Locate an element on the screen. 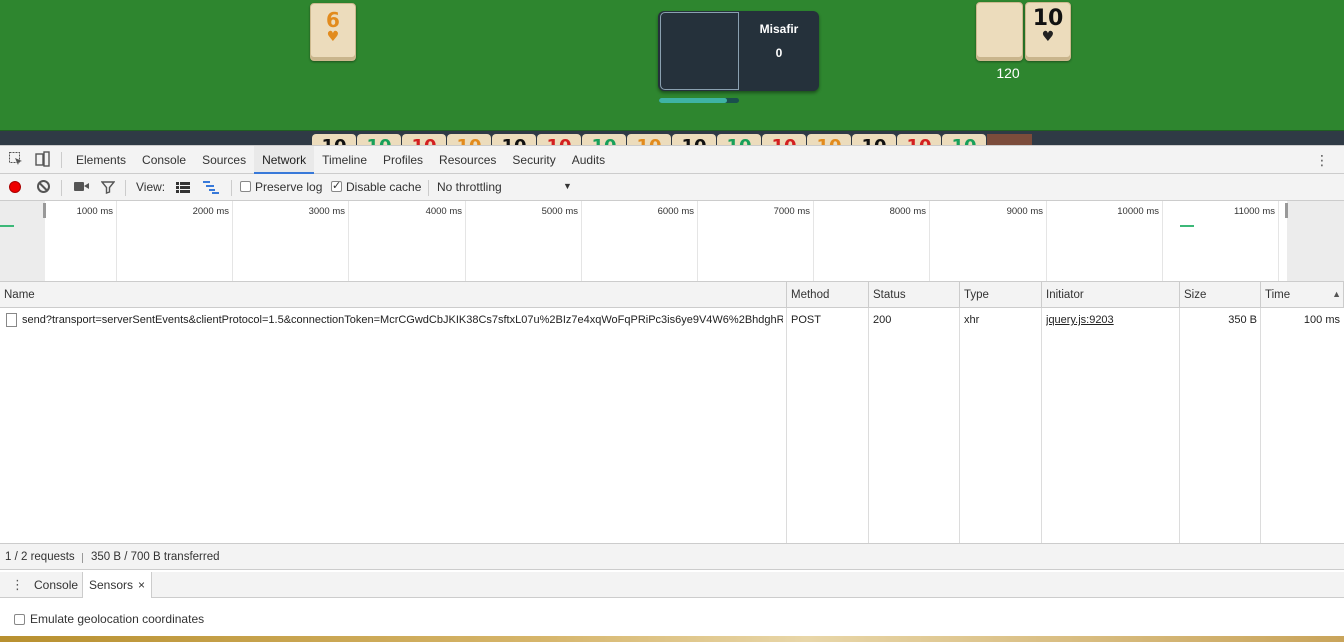 Image resolution: width=1344 pixels, height=642 pixels. more-options-icon: ⋮ is located at coordinates (1322, 160).